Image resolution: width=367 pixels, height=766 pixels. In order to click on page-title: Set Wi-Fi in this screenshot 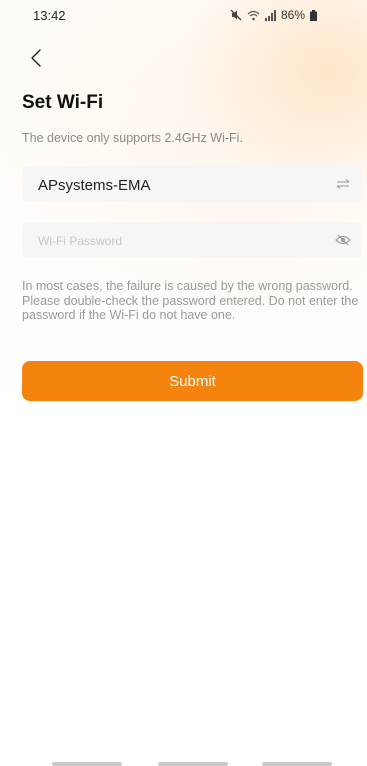, I will do `click(63, 102)`.